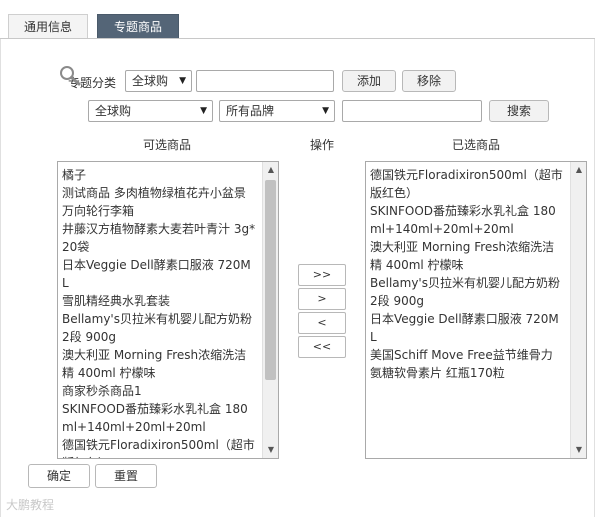  What do you see at coordinates (159, 202) in the screenshot?
I see `available-product-item: 测试商品 多肉植物绿植花卉小盆景万向轮行李箱` at bounding box center [159, 202].